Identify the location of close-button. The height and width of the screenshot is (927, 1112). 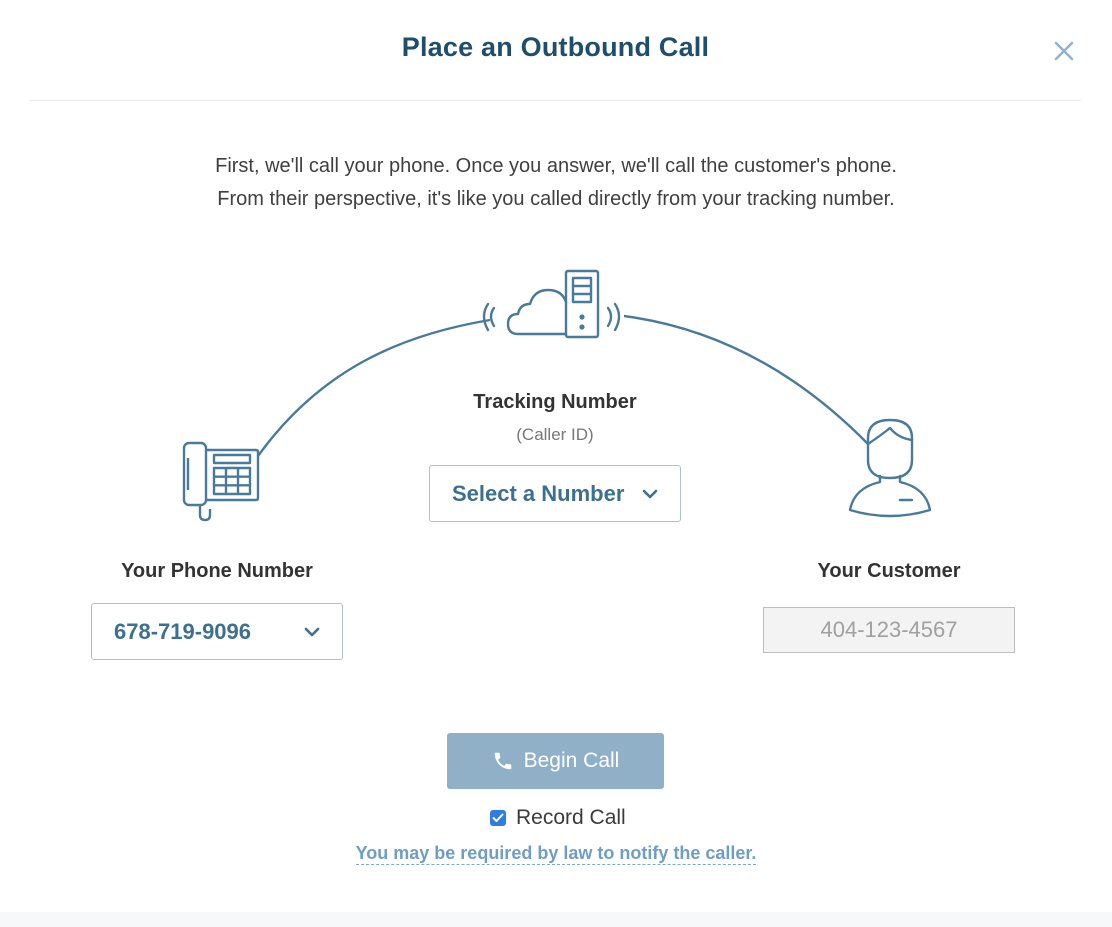
(1064, 51).